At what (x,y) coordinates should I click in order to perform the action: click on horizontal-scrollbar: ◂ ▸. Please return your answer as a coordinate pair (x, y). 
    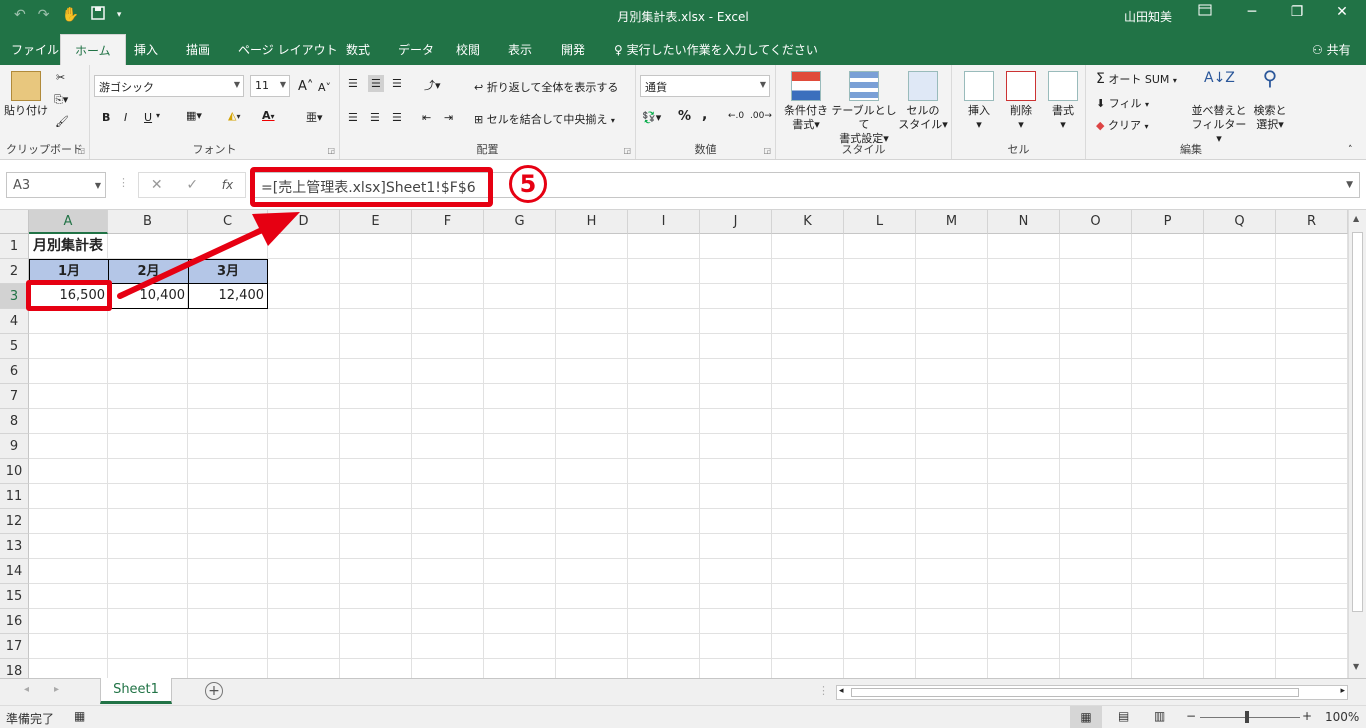
    Looking at the image, I should click on (1092, 692).